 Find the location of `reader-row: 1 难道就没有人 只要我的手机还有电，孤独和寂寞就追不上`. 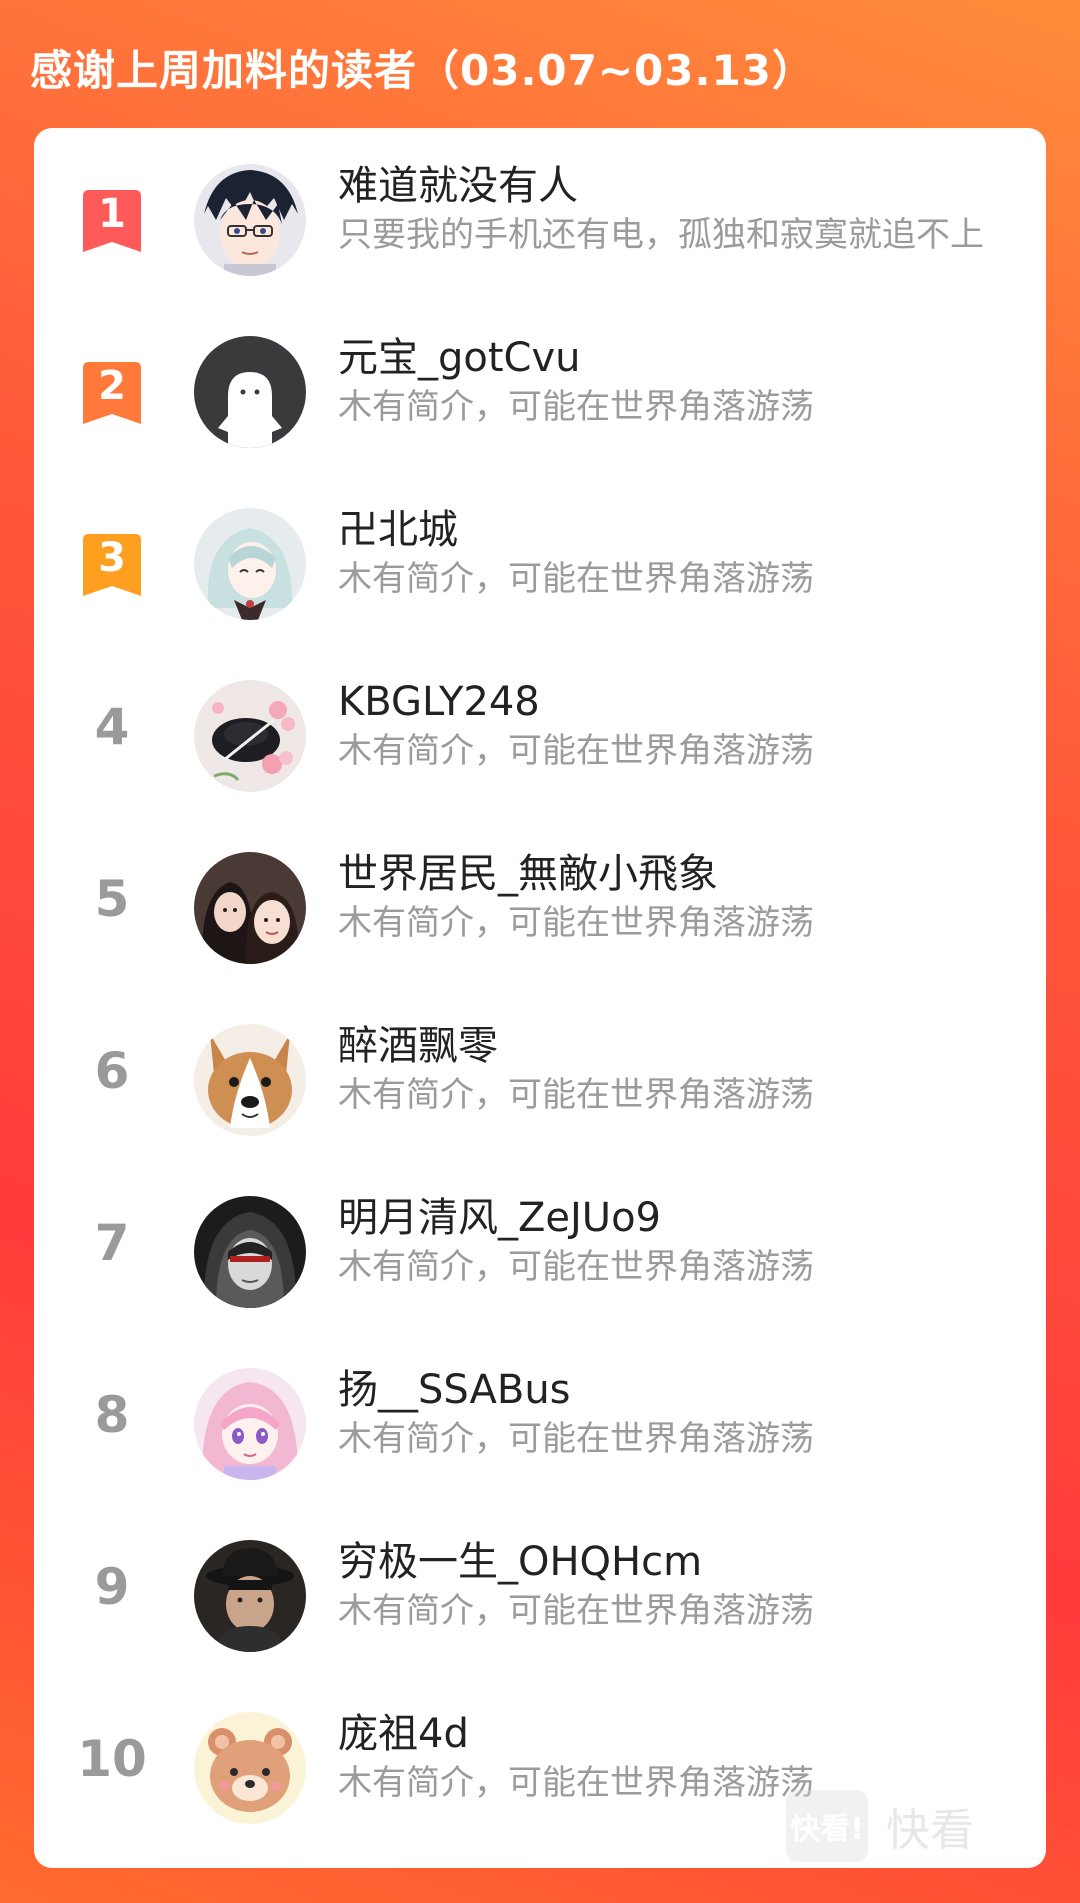

reader-row: 1 难道就没有人 只要我的手机还有电，孤独和寂寞就追不上 is located at coordinates (540, 214).